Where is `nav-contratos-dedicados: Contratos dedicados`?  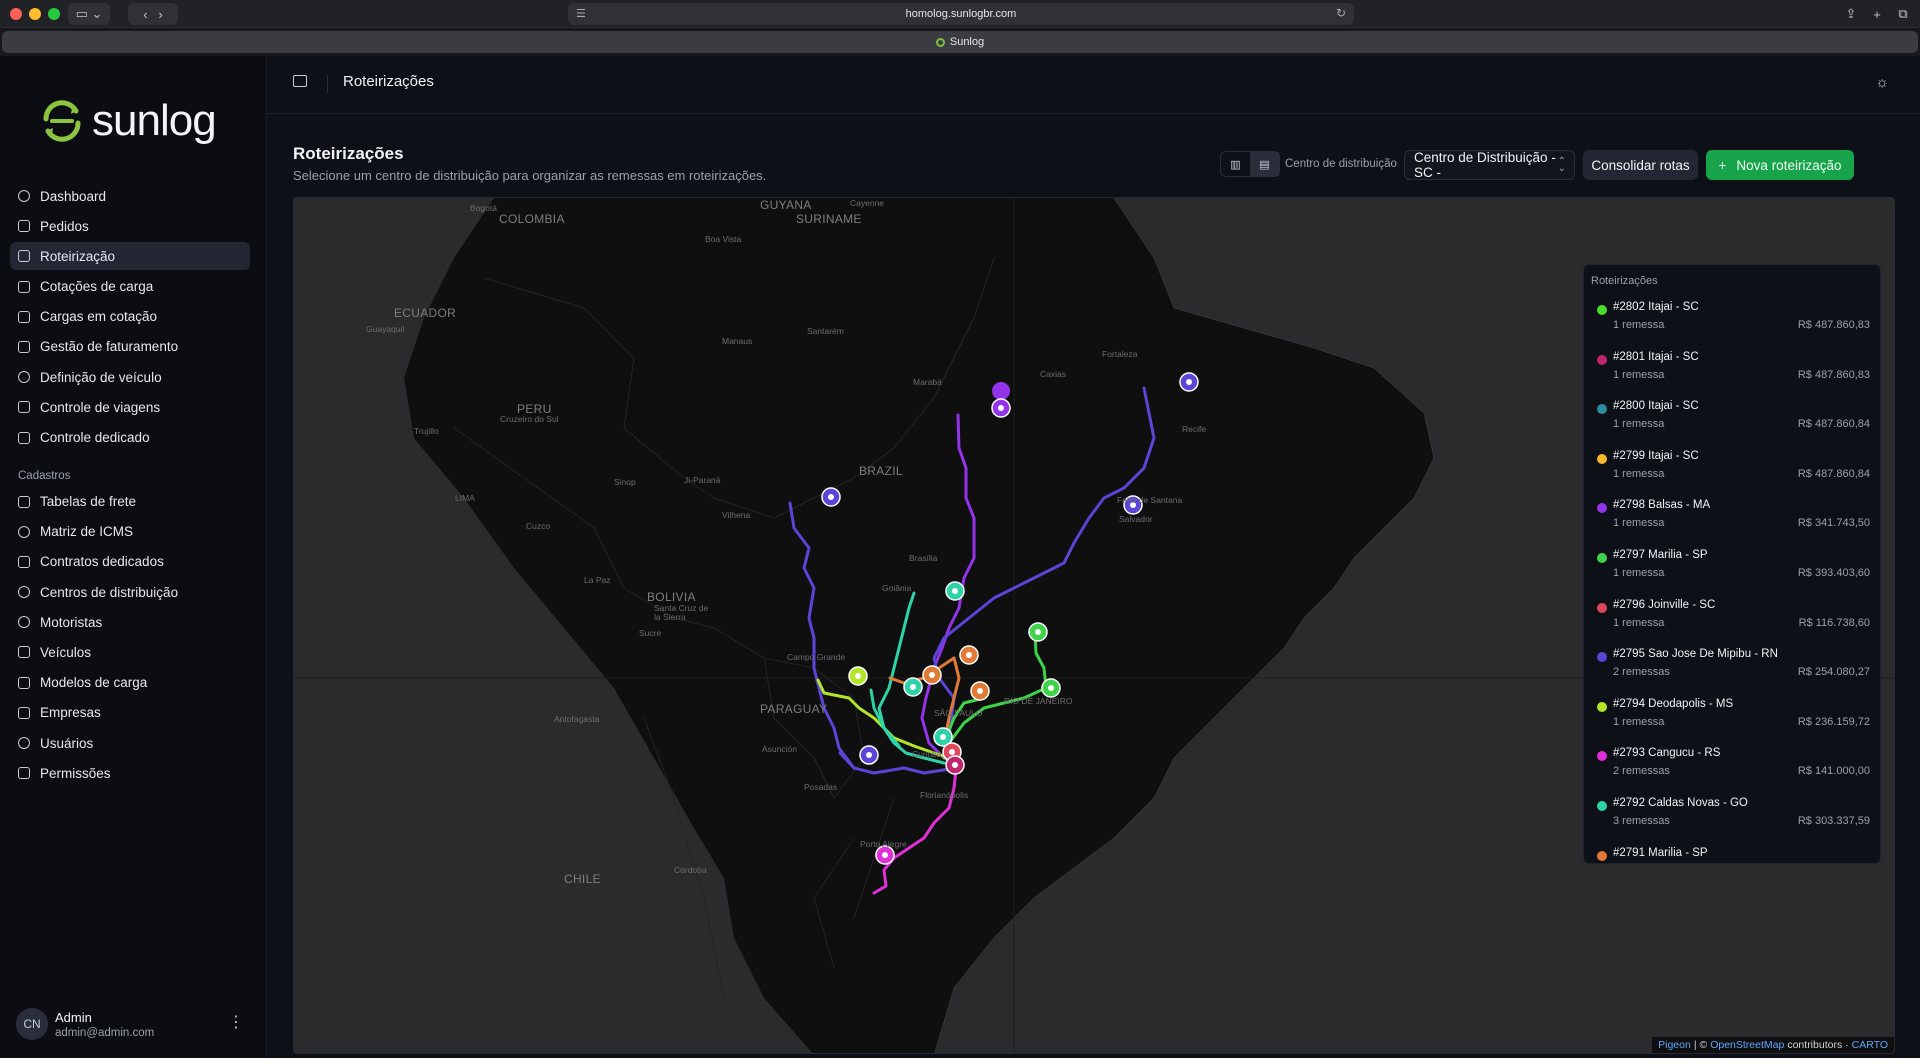
nav-contratos-dedicados: Contratos dedicados is located at coordinates (130, 562).